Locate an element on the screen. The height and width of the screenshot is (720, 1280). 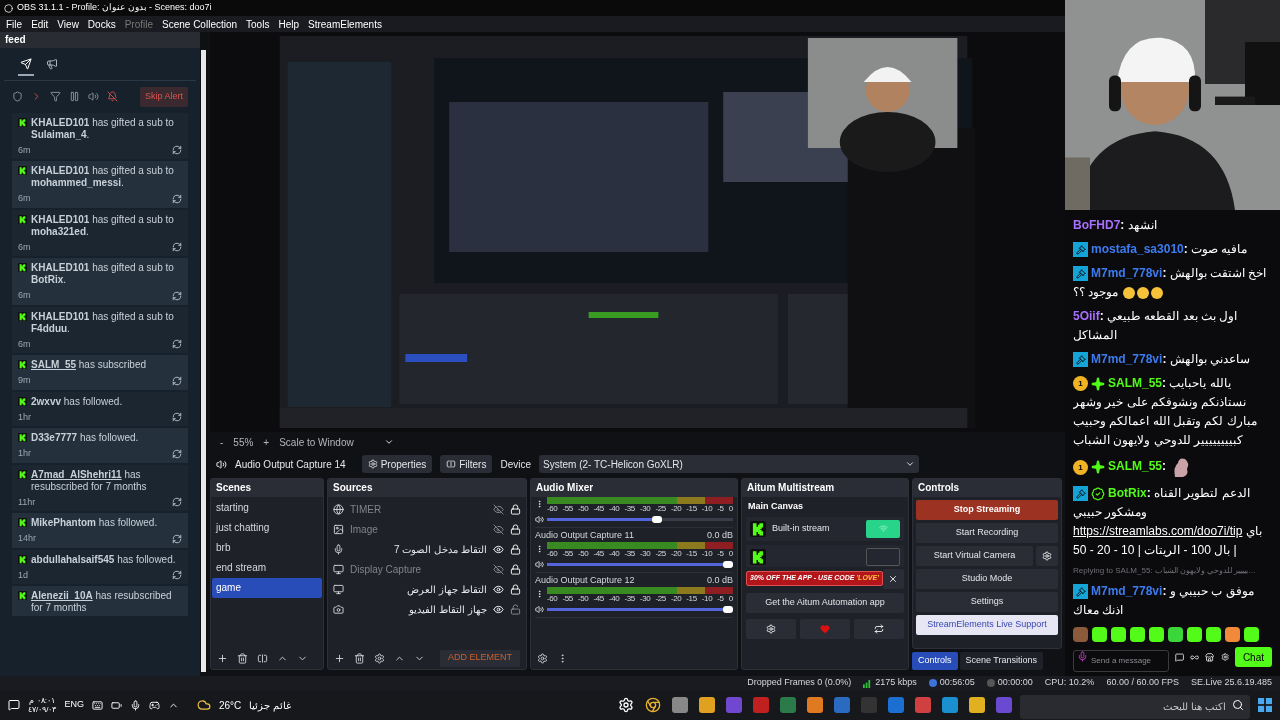
scene-item: game is located at coordinates (267, 588).